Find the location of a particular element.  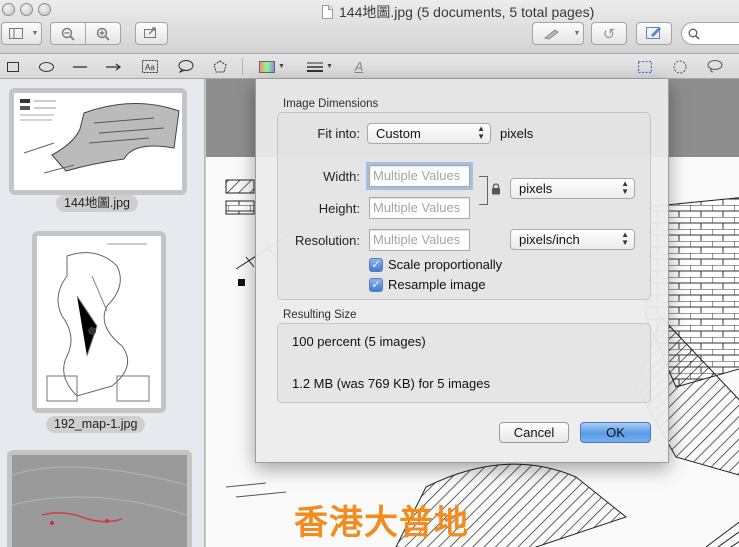

ok-button: OK is located at coordinates (615, 432).